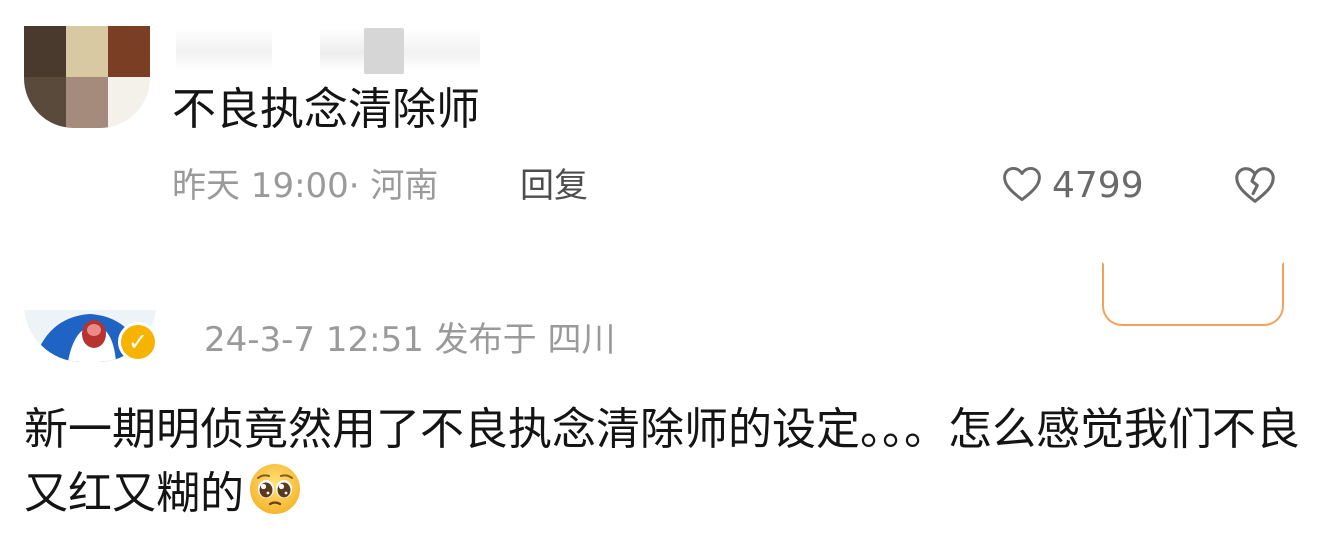 The image size is (1340, 534). Describe the element at coordinates (275, 498) in the screenshot. I see `pleading-face-emoji` at that location.